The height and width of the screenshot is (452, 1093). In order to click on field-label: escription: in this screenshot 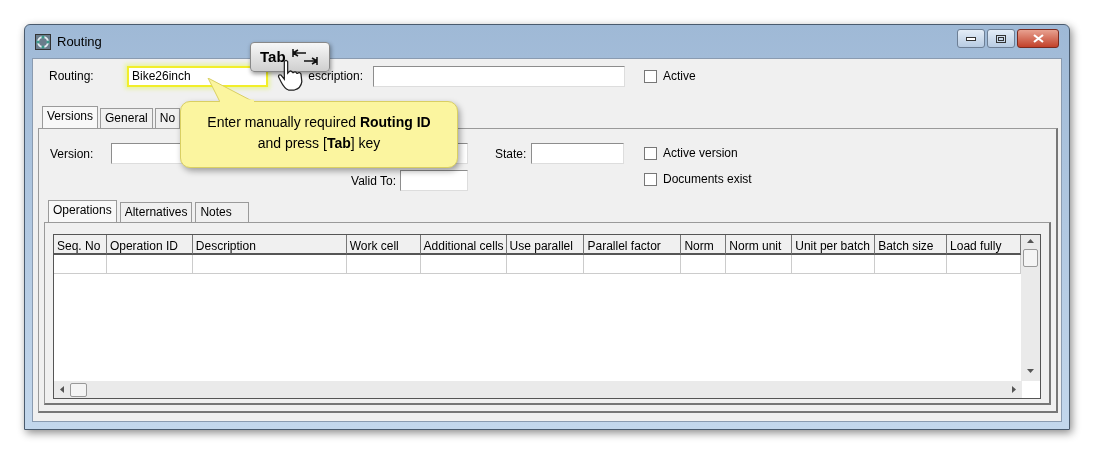, I will do `click(335, 76)`.